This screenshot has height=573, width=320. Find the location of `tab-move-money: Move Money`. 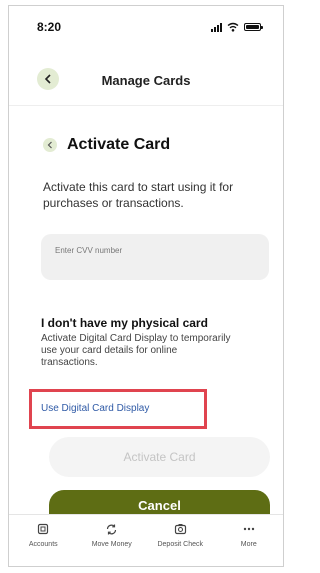

tab-move-money: Move Money is located at coordinates (112, 535).